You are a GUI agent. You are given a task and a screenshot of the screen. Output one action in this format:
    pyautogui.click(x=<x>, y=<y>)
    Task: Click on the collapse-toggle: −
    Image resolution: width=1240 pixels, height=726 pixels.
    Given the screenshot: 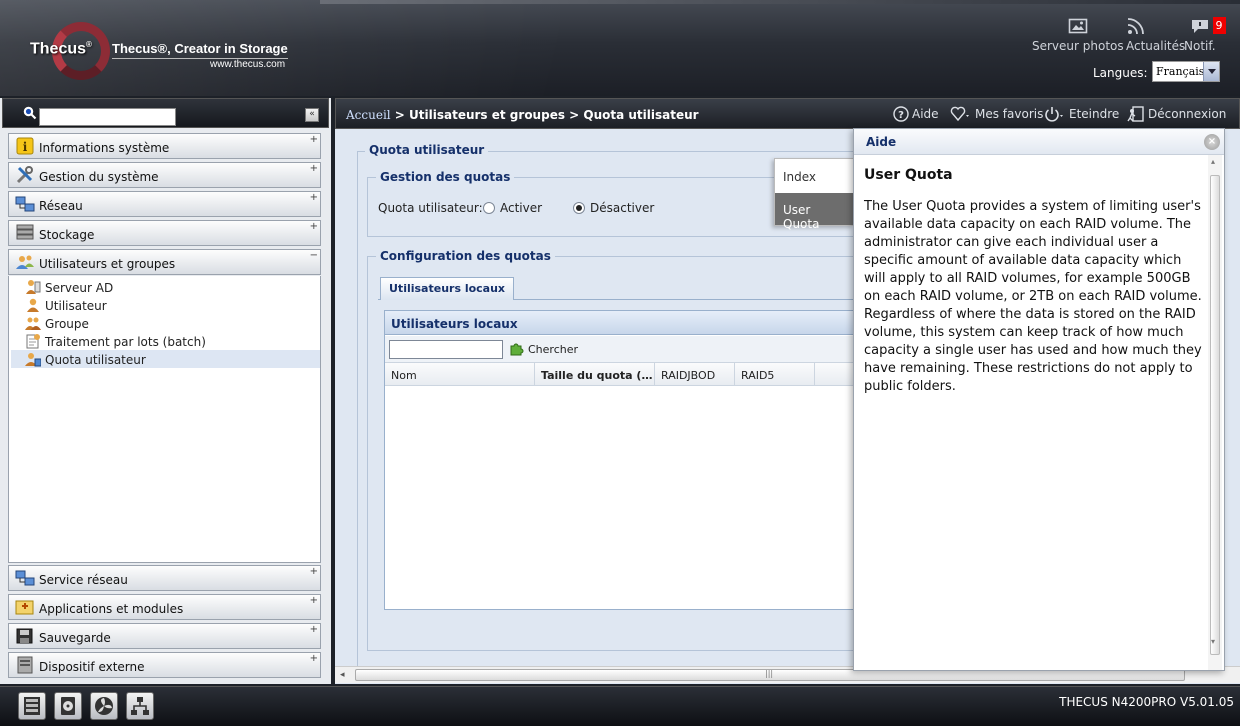 What is the action you would take?
    pyautogui.click(x=314, y=255)
    